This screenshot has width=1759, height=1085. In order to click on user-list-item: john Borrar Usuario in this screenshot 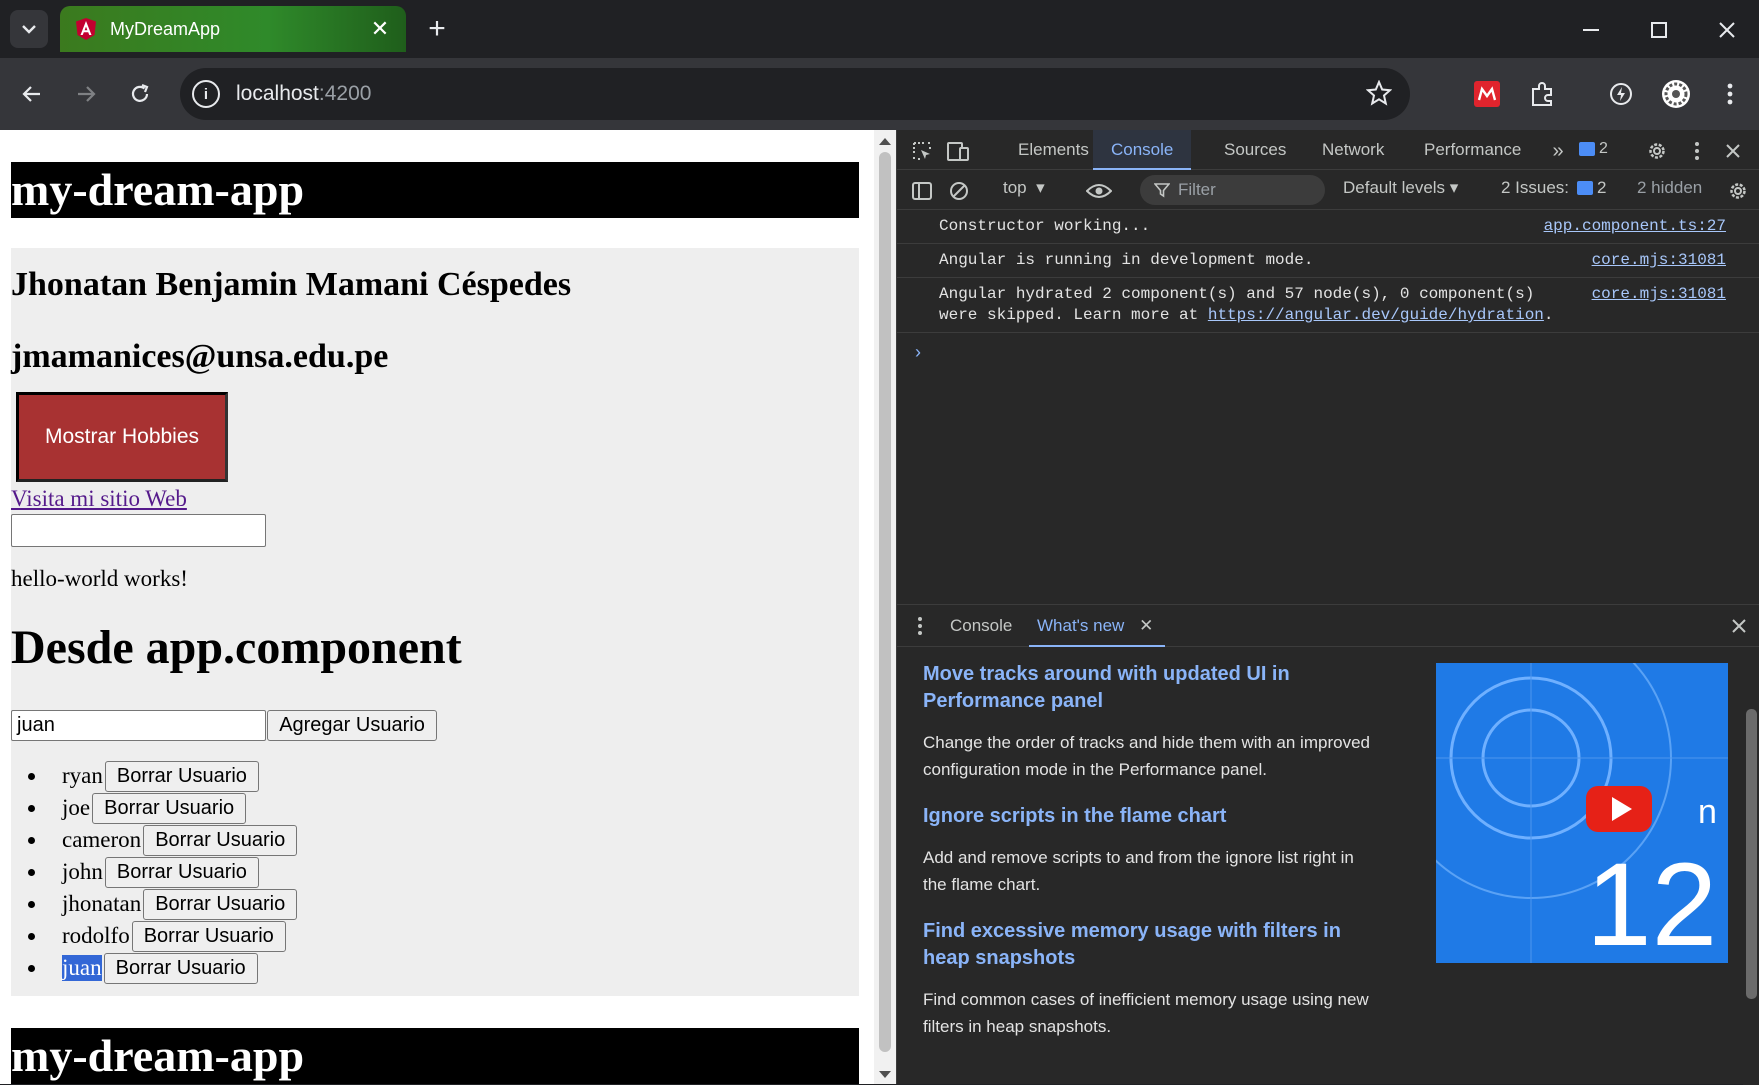, I will do `click(162, 872)`.